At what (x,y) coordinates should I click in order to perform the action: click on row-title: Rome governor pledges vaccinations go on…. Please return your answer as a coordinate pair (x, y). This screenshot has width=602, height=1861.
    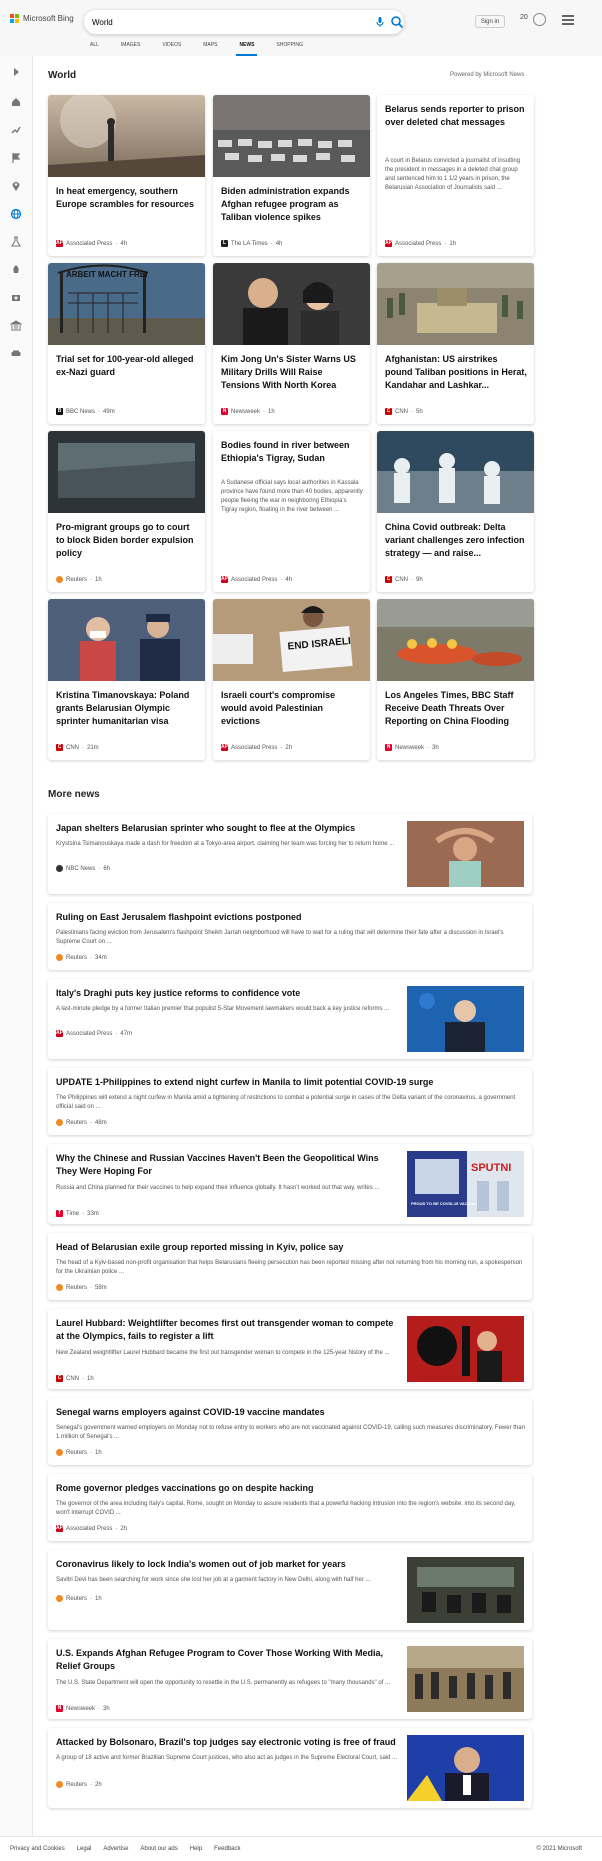
    Looking at the image, I should click on (291, 1488).